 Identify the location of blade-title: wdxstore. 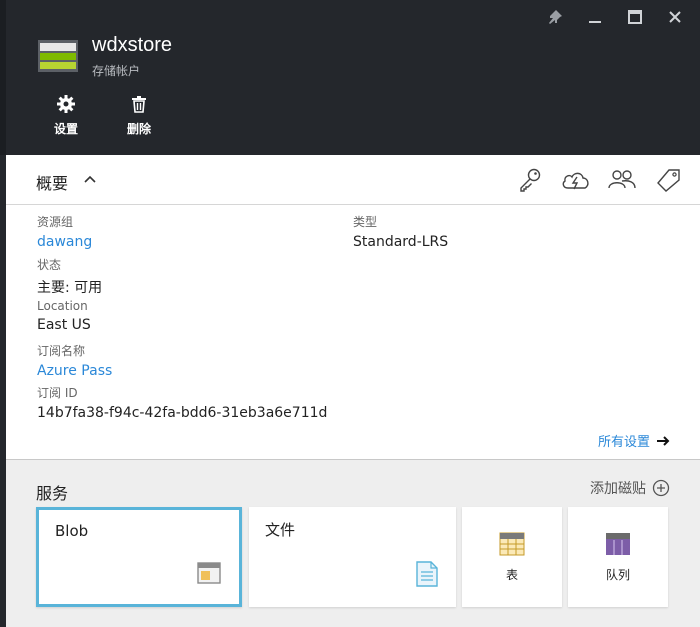
(132, 45).